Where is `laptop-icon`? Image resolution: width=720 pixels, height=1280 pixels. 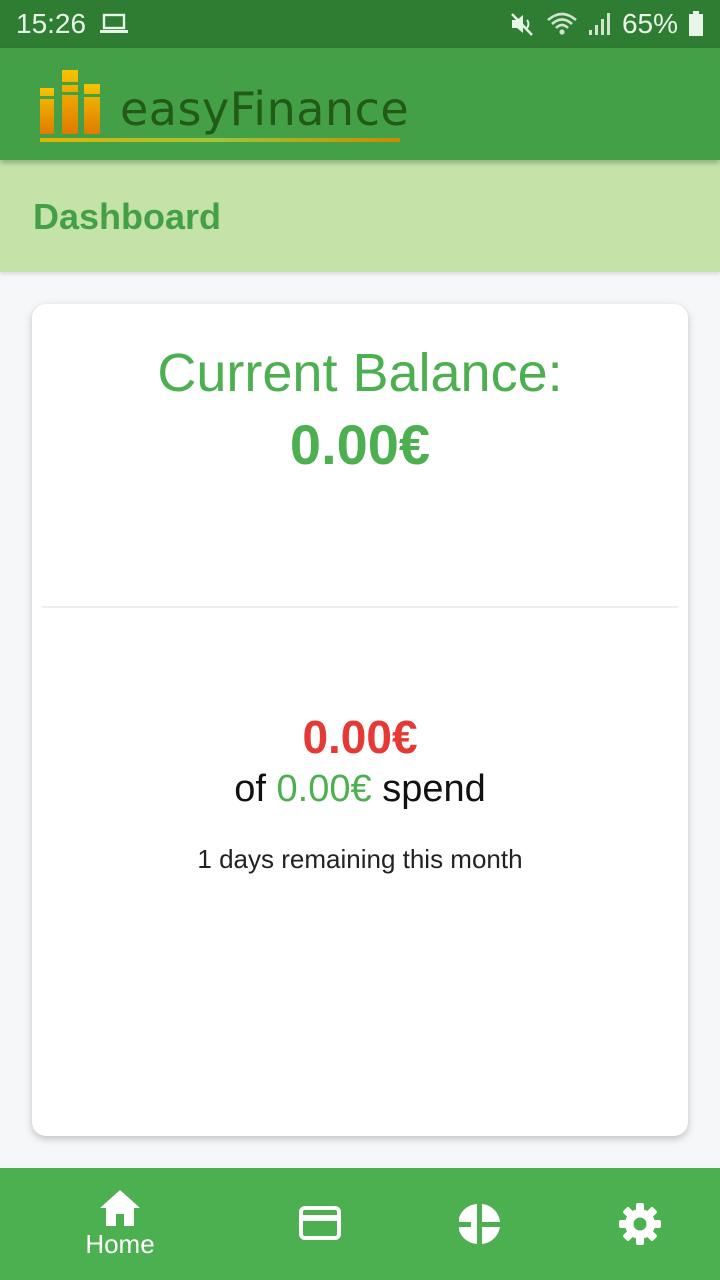 laptop-icon is located at coordinates (114, 24).